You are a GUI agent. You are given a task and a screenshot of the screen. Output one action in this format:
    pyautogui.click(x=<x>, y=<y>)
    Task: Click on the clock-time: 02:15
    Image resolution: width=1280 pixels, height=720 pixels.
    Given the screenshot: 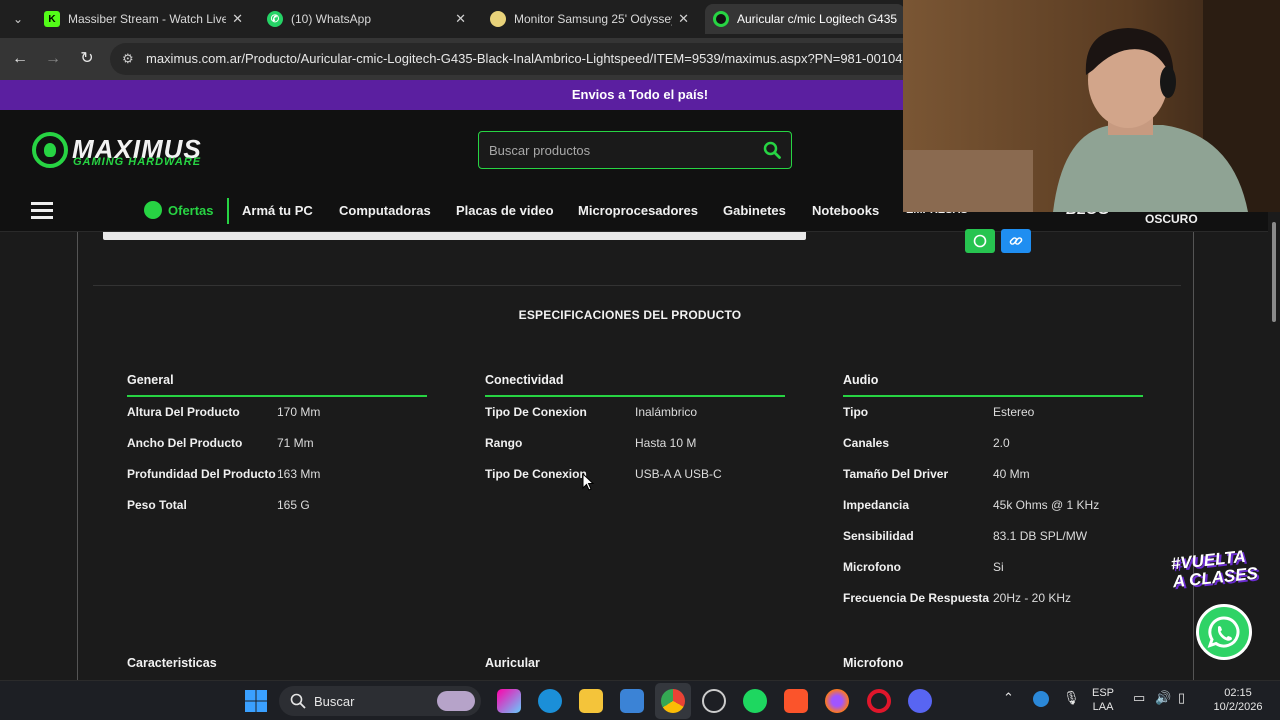 What is the action you would take?
    pyautogui.click(x=1238, y=693)
    